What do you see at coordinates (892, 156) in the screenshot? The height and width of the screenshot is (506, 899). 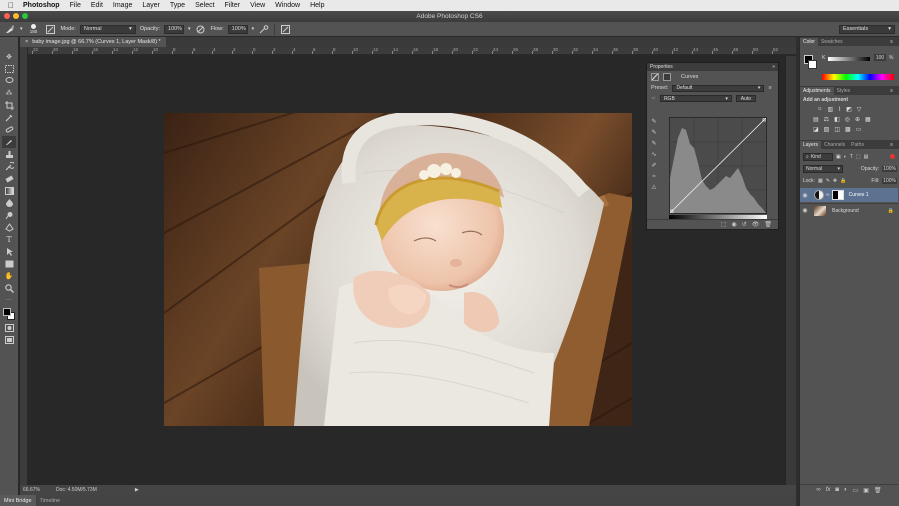 I see `filter-toggle-icon` at bounding box center [892, 156].